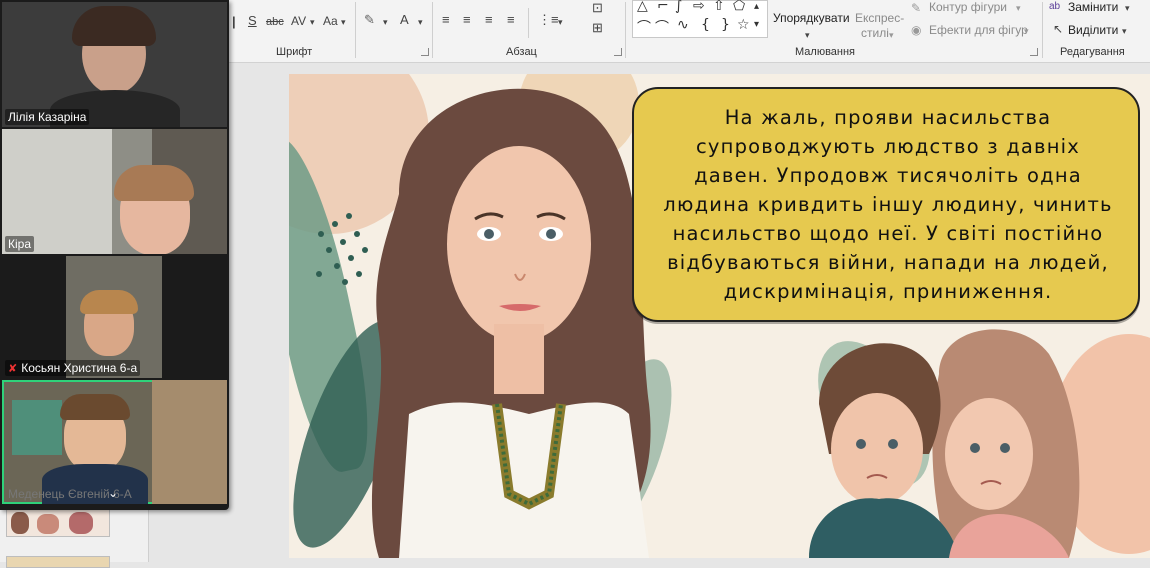 This screenshot has height=568, width=1150. I want to click on curve-icon: ⌒, so click(662, 27).